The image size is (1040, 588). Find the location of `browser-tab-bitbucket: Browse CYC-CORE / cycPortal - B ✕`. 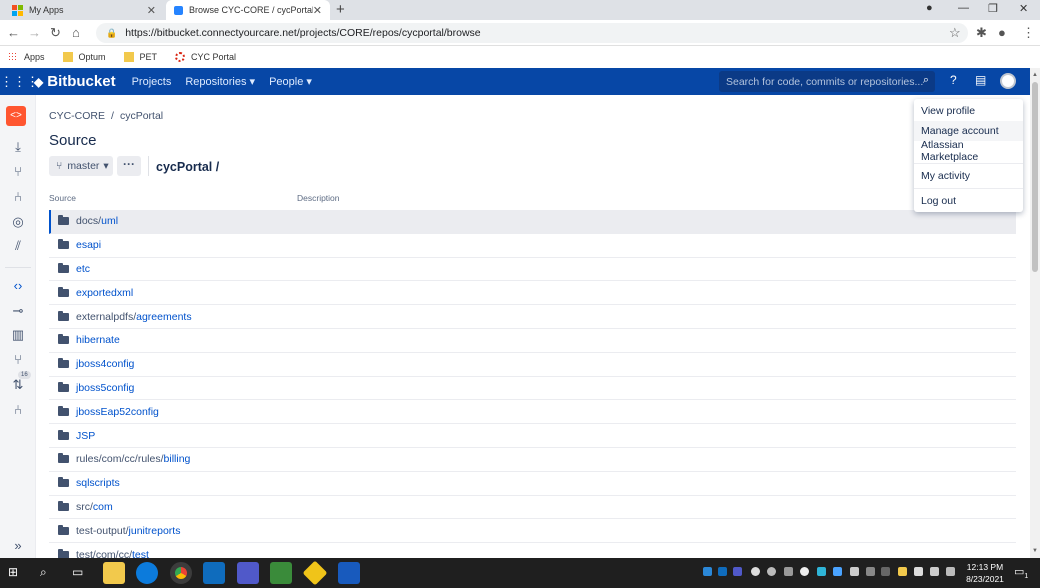

browser-tab-bitbucket: Browse CYC-CORE / cycPortal - B ✕ is located at coordinates (248, 10).